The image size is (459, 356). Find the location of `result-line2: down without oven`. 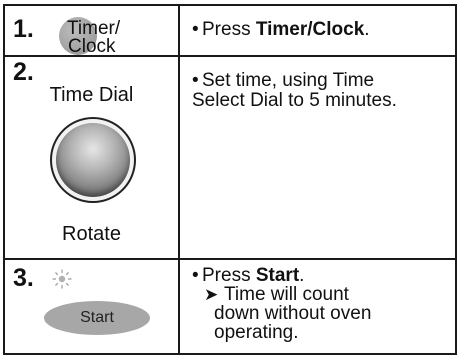

result-line2: down without oven is located at coordinates (293, 313).